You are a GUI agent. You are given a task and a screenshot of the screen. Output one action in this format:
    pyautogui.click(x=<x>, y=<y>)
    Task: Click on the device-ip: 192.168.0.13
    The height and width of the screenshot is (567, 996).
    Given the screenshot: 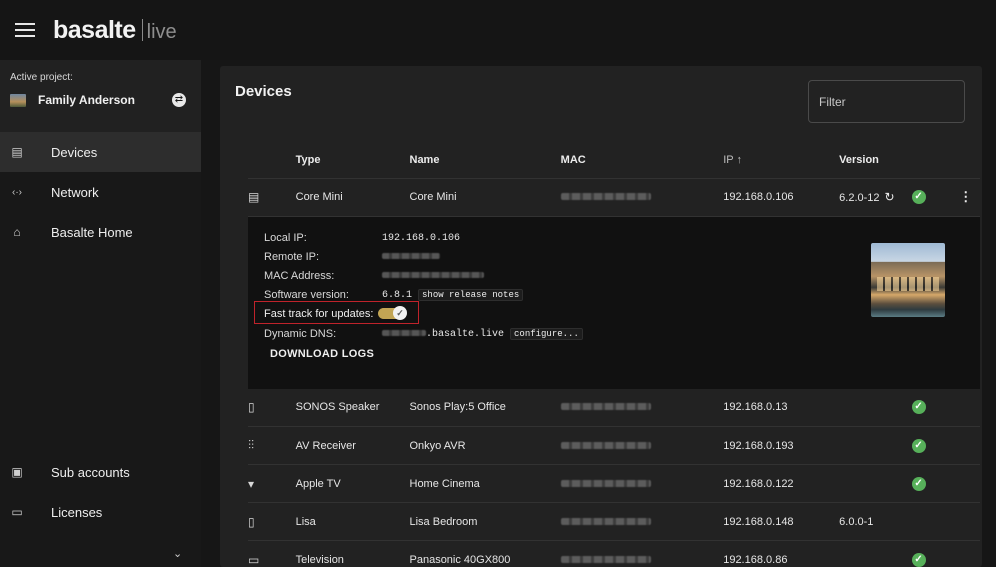 What is the action you would take?
    pyautogui.click(x=781, y=407)
    